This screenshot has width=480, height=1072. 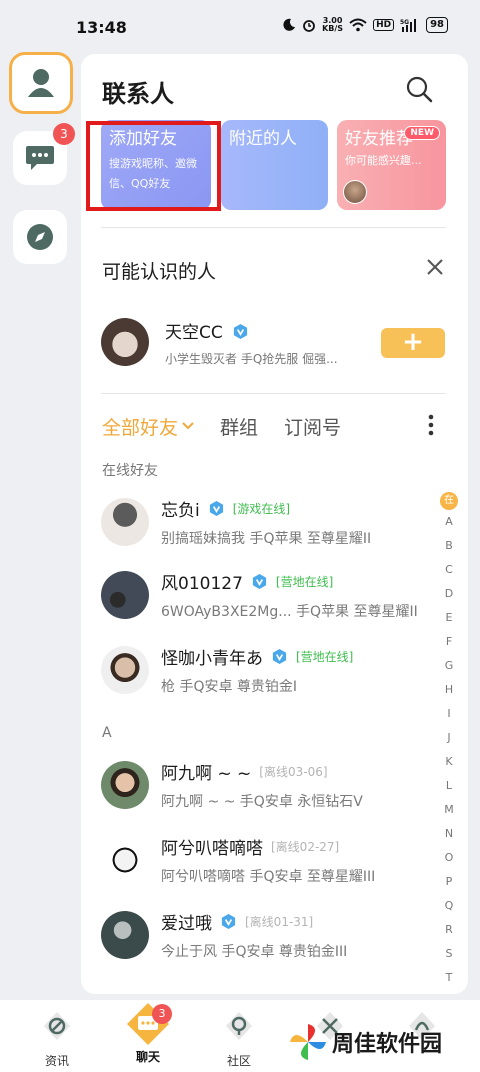 I want to click on suggest-name: 天空CC, so click(x=194, y=333).